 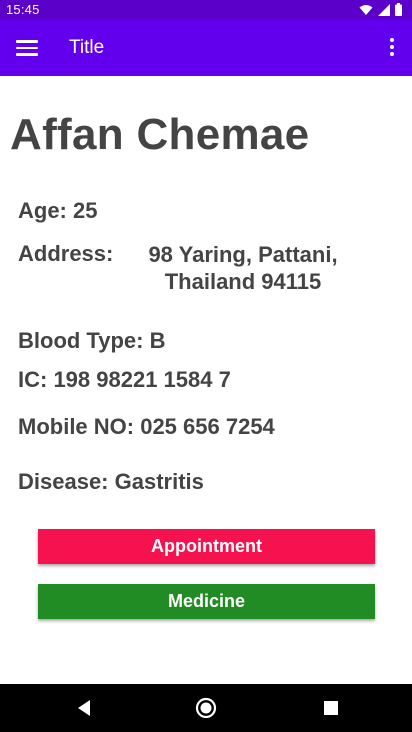 I want to click on back-icon, so click(x=85, y=708).